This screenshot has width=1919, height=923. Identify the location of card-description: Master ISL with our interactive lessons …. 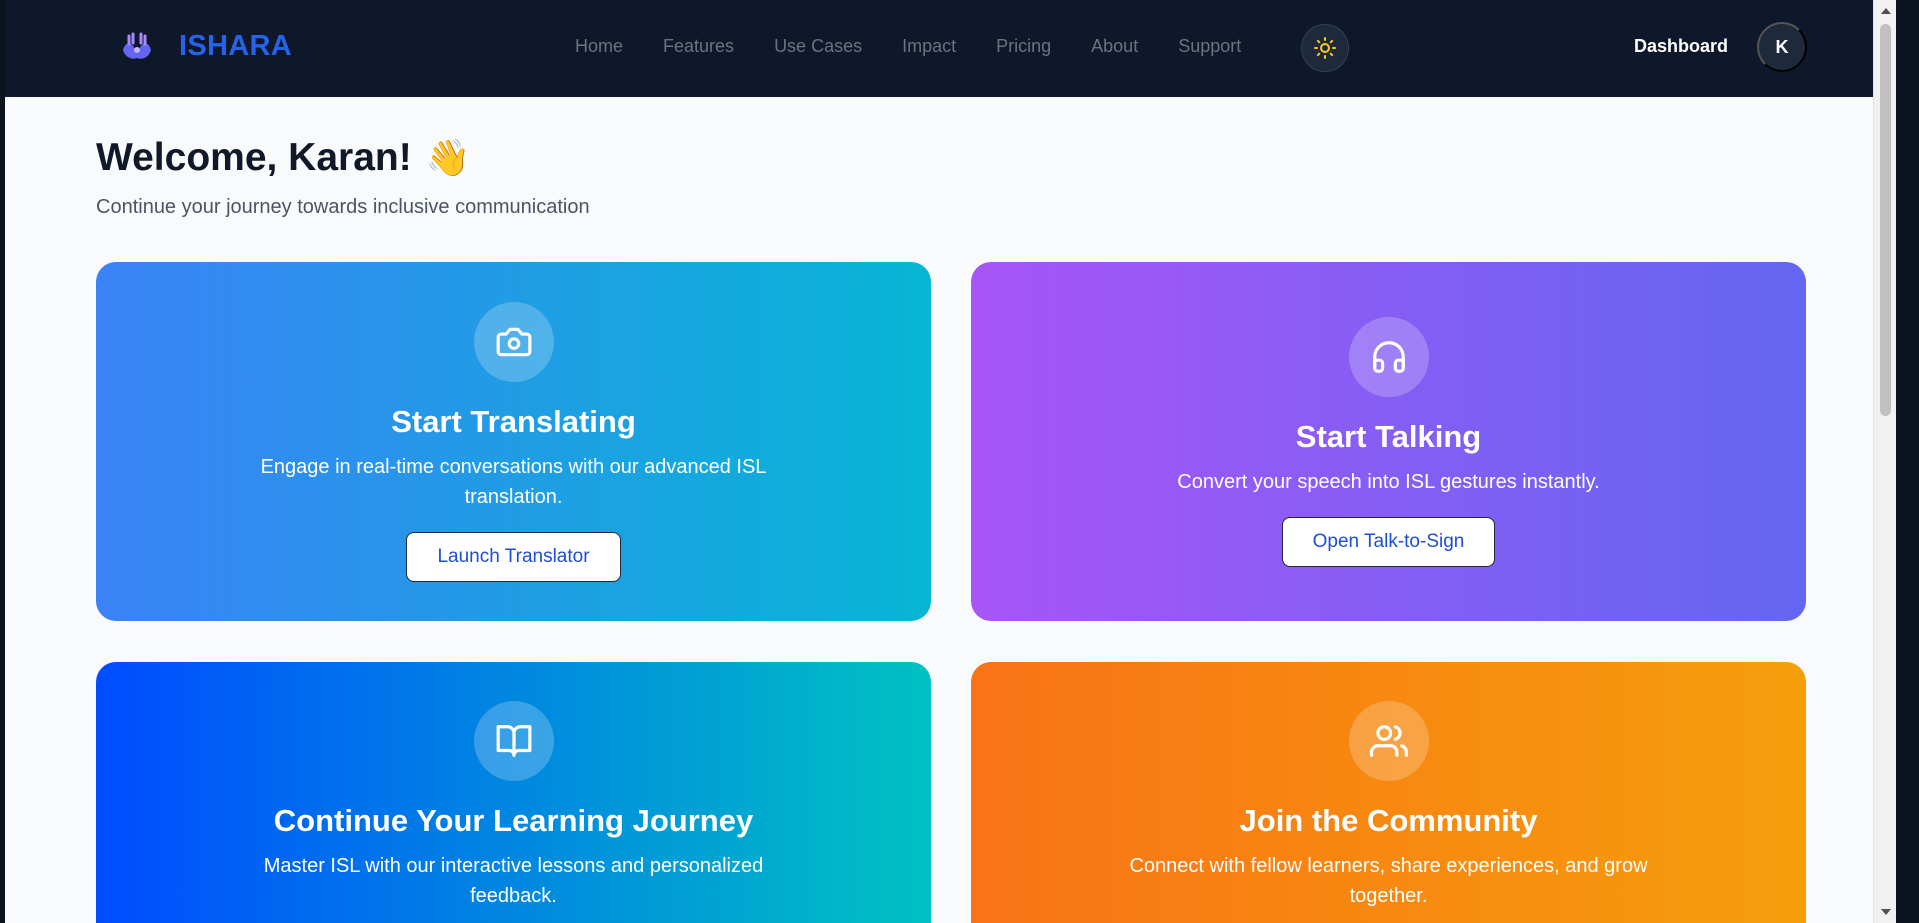
(513, 881).